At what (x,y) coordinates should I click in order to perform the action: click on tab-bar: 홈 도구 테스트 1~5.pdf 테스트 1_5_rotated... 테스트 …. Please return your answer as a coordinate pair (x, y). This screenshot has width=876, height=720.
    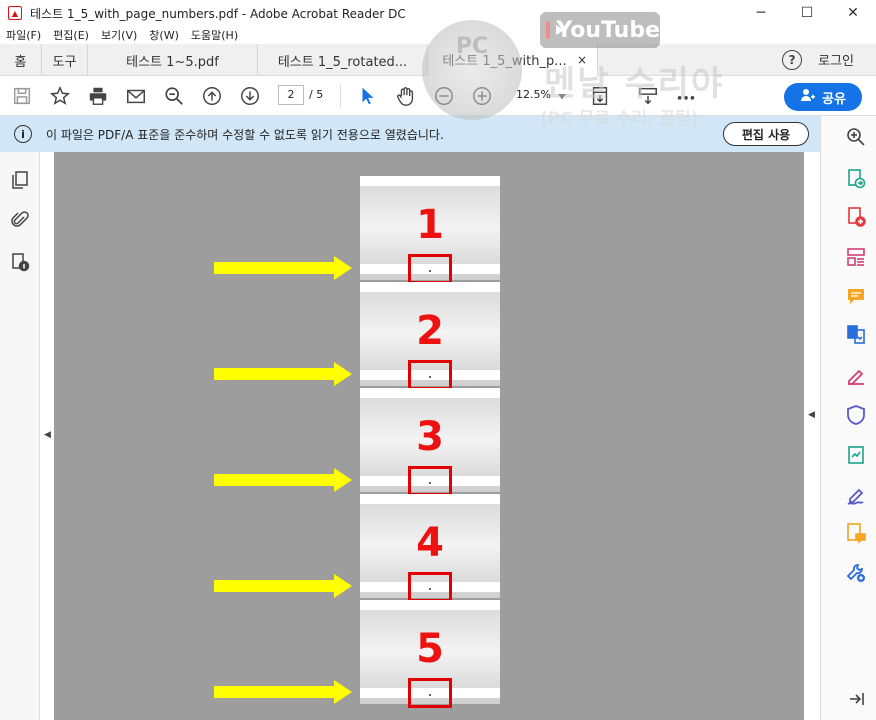
    Looking at the image, I should click on (438, 60).